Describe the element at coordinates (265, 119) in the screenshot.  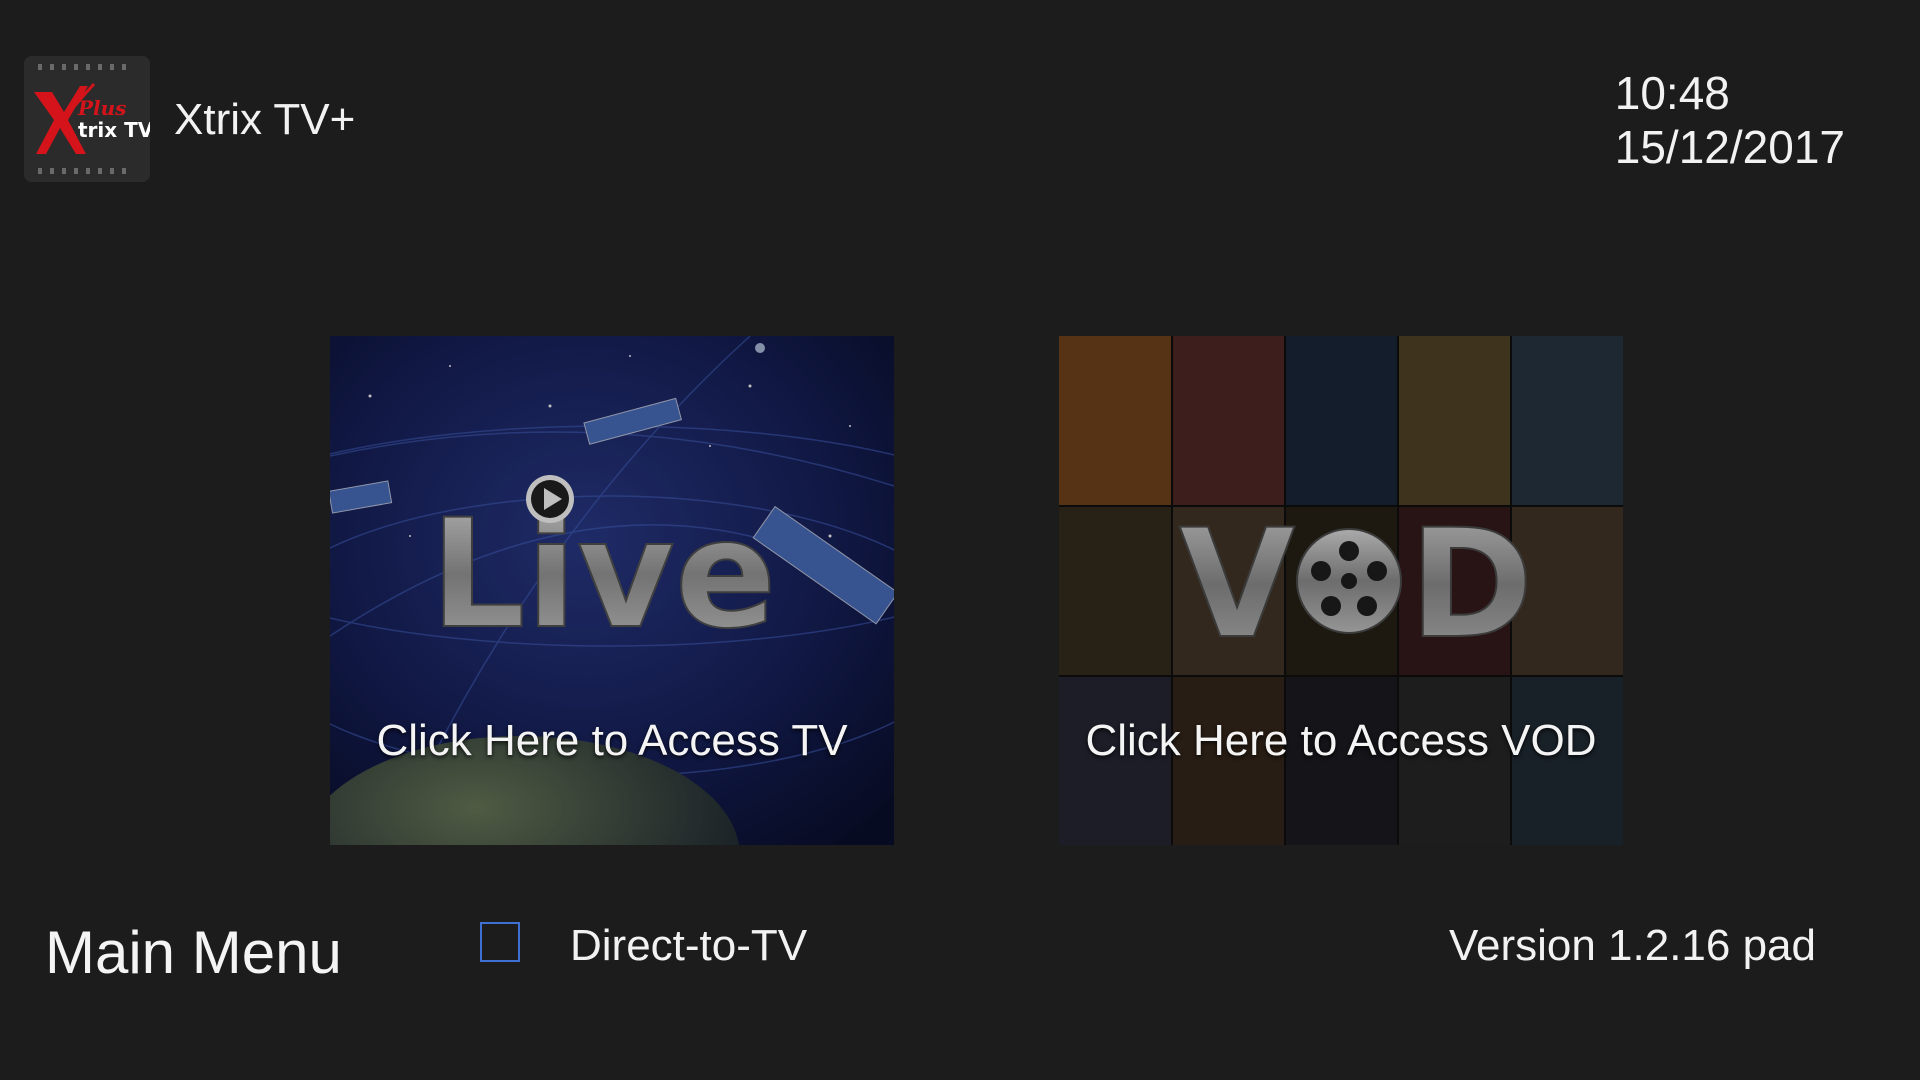
I see `app-title: Xtrix TV+` at that location.